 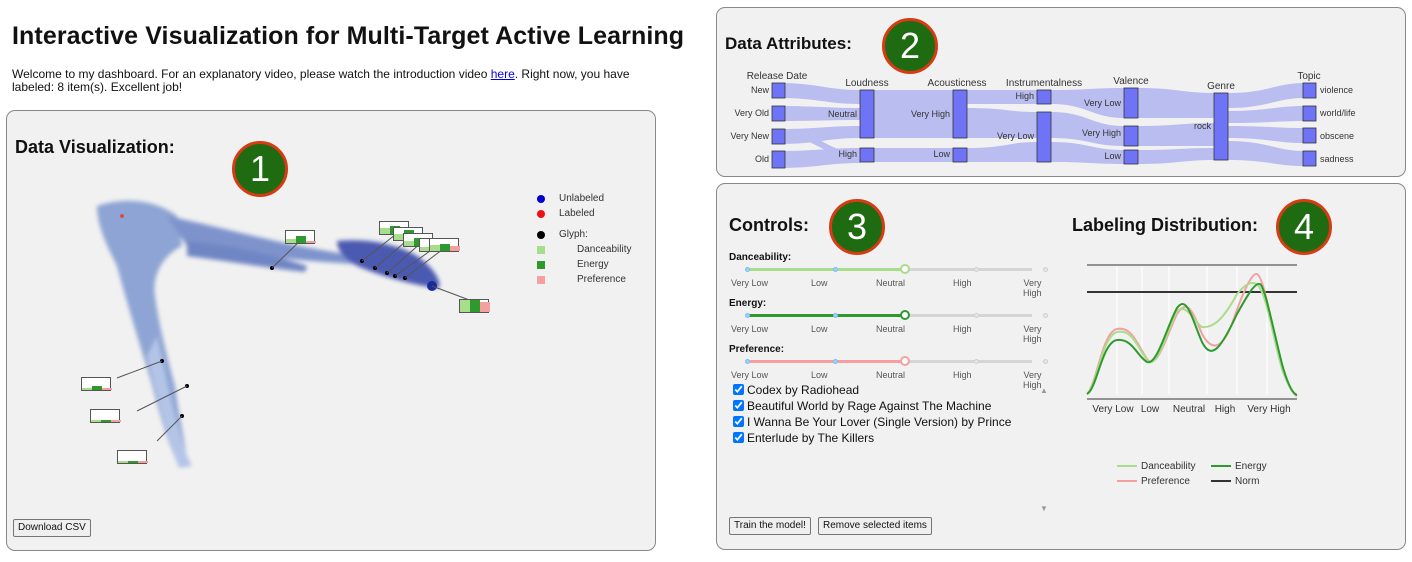 I want to click on panel-number-badge-4: 4, so click(x=1304, y=227).